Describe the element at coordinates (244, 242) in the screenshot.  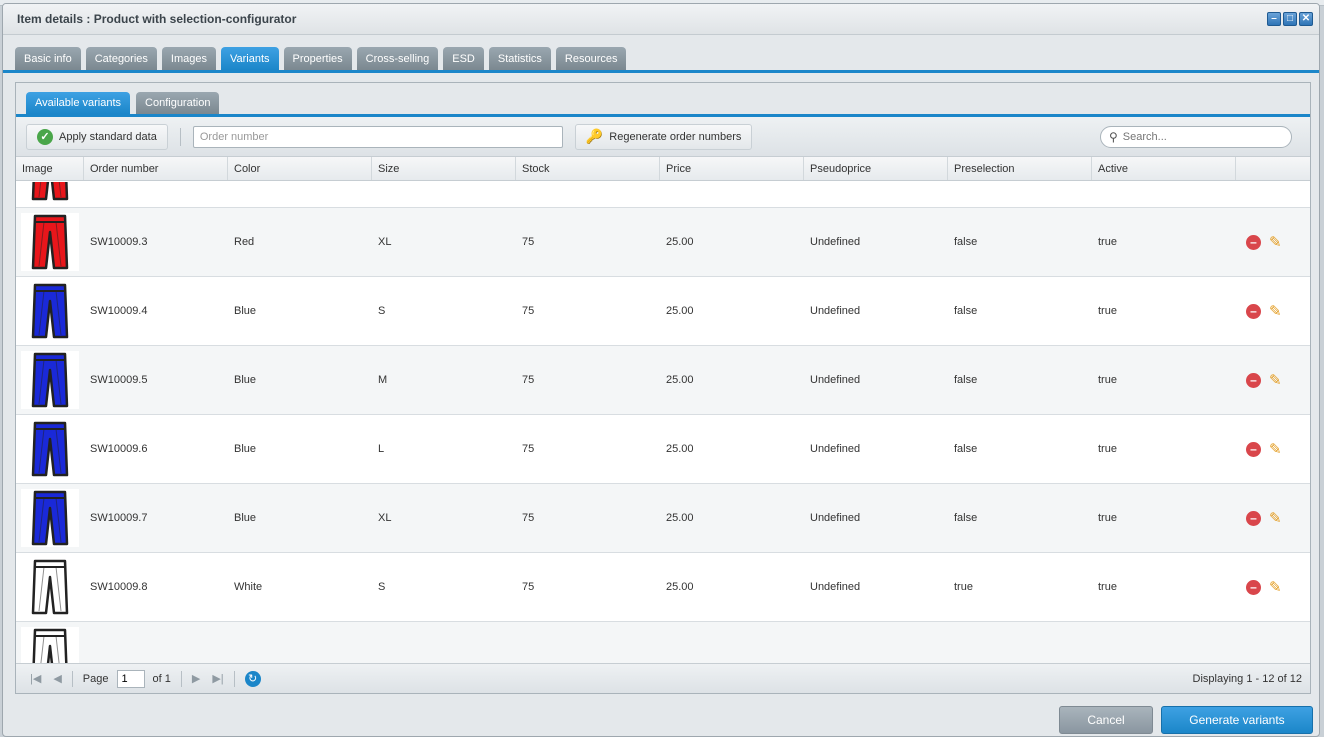
I see `cell-color: Red` at that location.